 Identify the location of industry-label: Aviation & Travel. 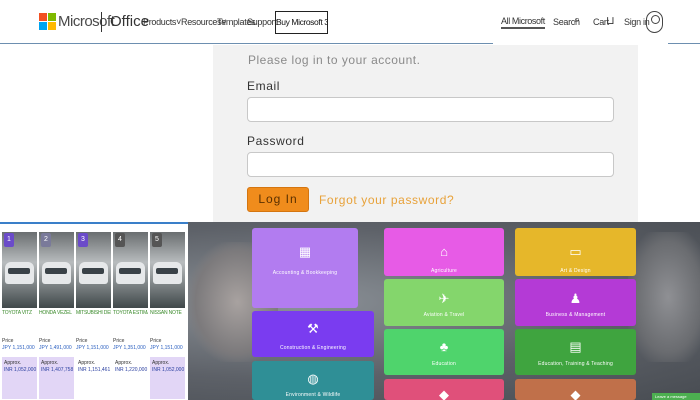
(444, 315).